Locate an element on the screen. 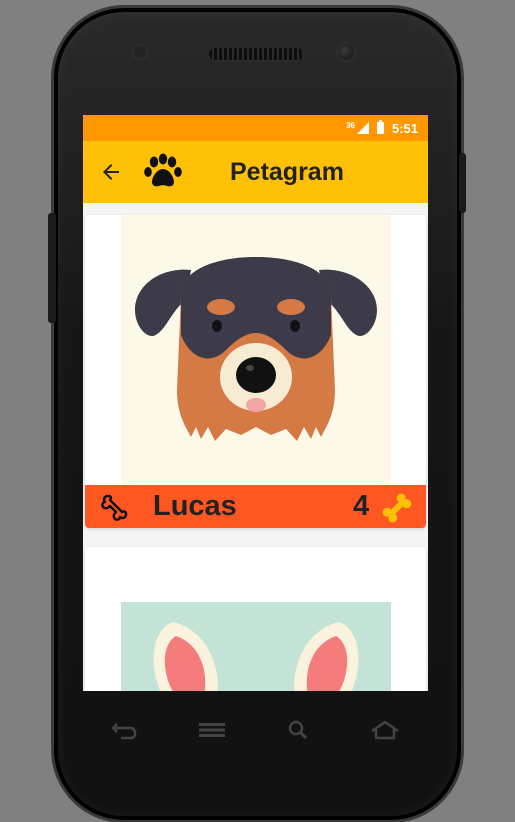  search-icon is located at coordinates (299, 730).